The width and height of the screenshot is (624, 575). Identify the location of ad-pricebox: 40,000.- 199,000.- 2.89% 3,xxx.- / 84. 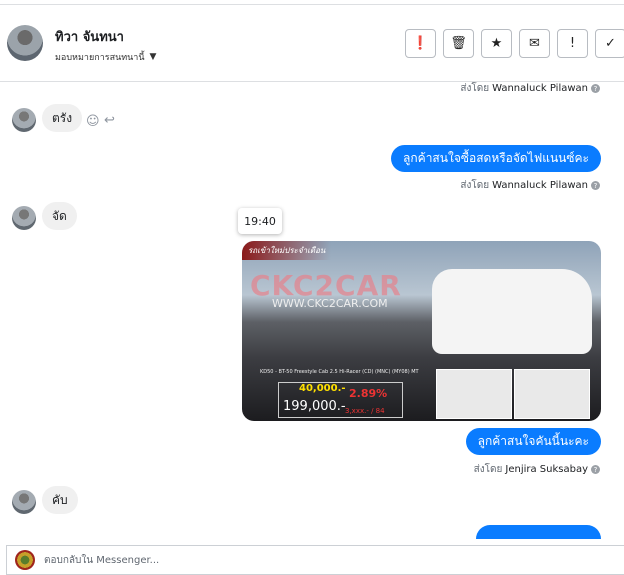
(340, 400).